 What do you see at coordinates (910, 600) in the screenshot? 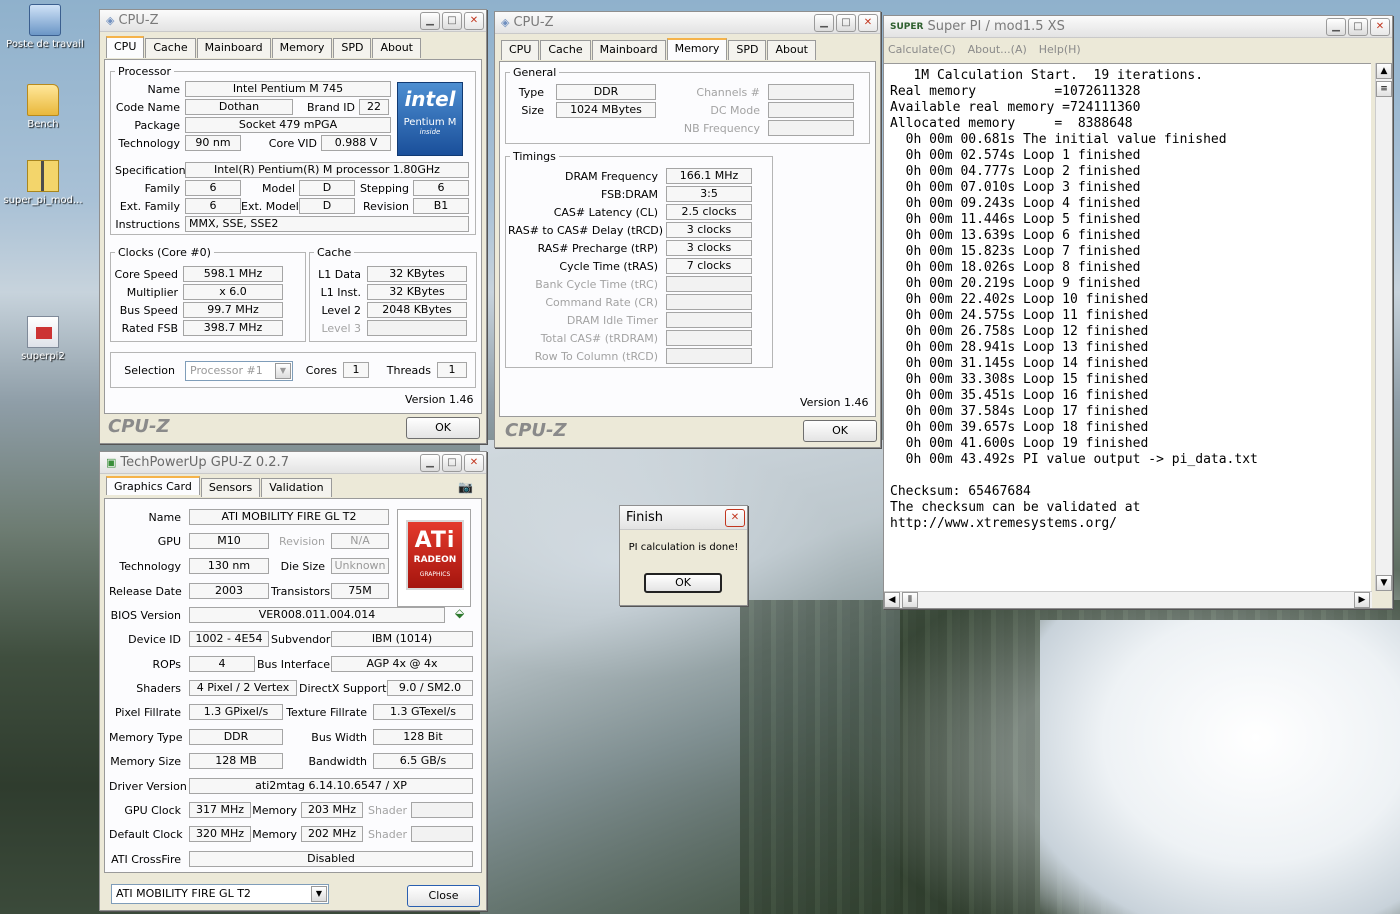
I see `scroll-thumb: ⦀` at bounding box center [910, 600].